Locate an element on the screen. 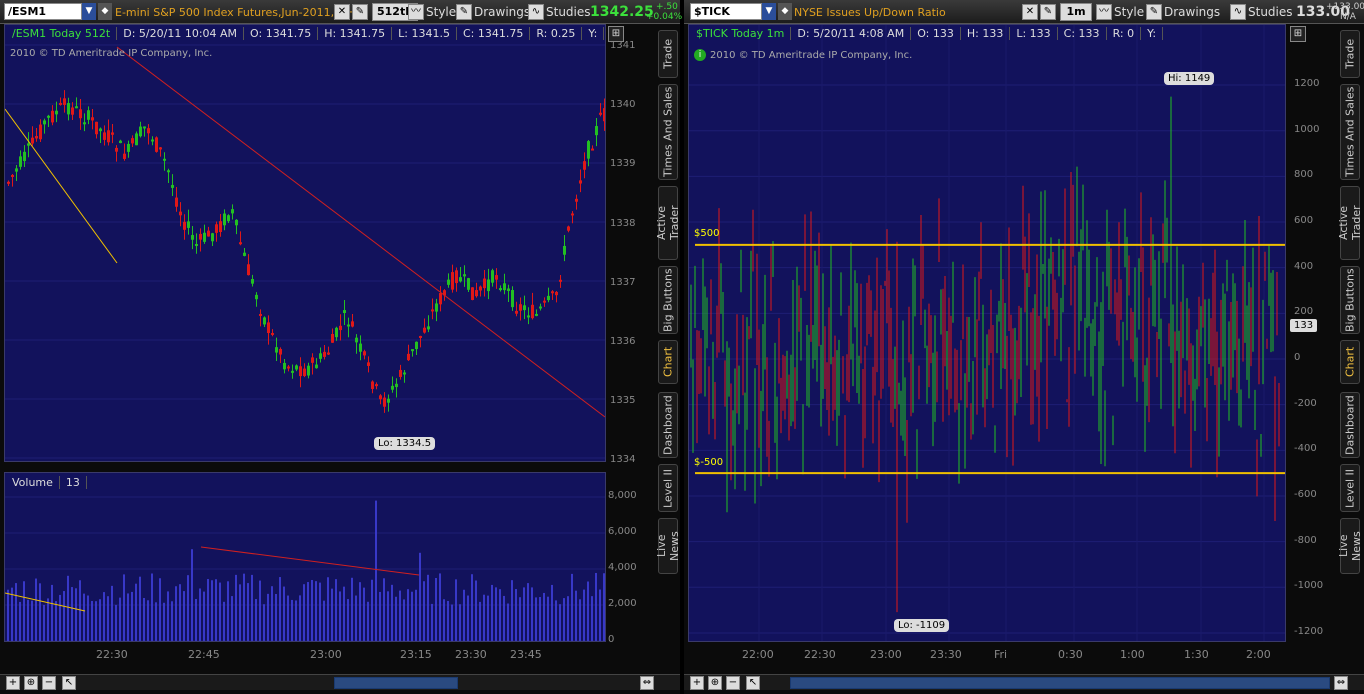 Image resolution: width=1364 pixels, height=694 pixels. right-scrollbar is located at coordinates (1060, 683).